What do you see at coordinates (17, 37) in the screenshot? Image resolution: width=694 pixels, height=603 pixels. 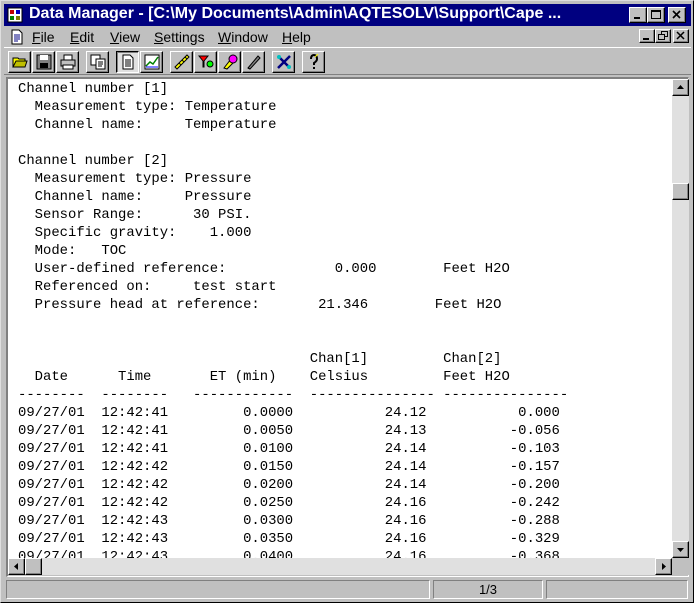 I see `document-menu-icon` at bounding box center [17, 37].